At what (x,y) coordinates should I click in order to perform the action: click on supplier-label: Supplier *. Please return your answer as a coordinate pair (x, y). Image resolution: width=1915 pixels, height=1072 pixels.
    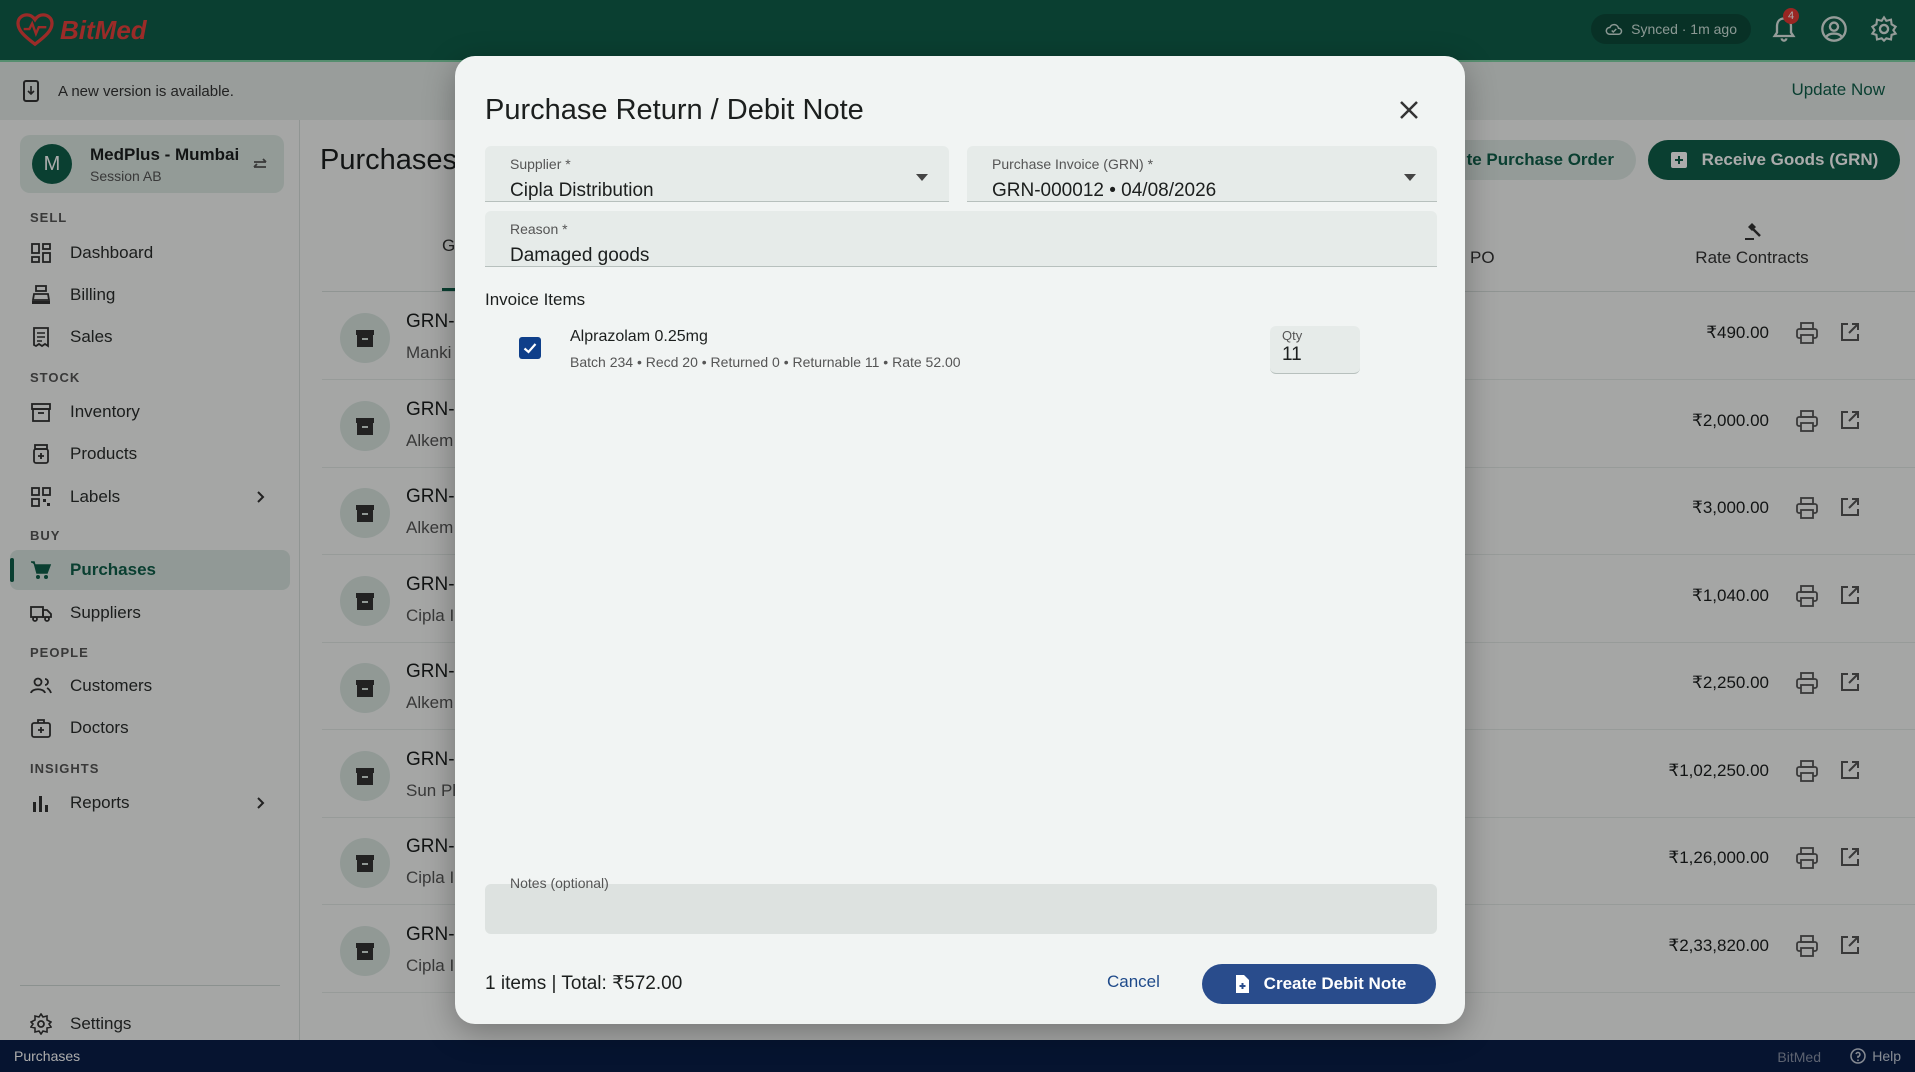
    Looking at the image, I should click on (540, 164).